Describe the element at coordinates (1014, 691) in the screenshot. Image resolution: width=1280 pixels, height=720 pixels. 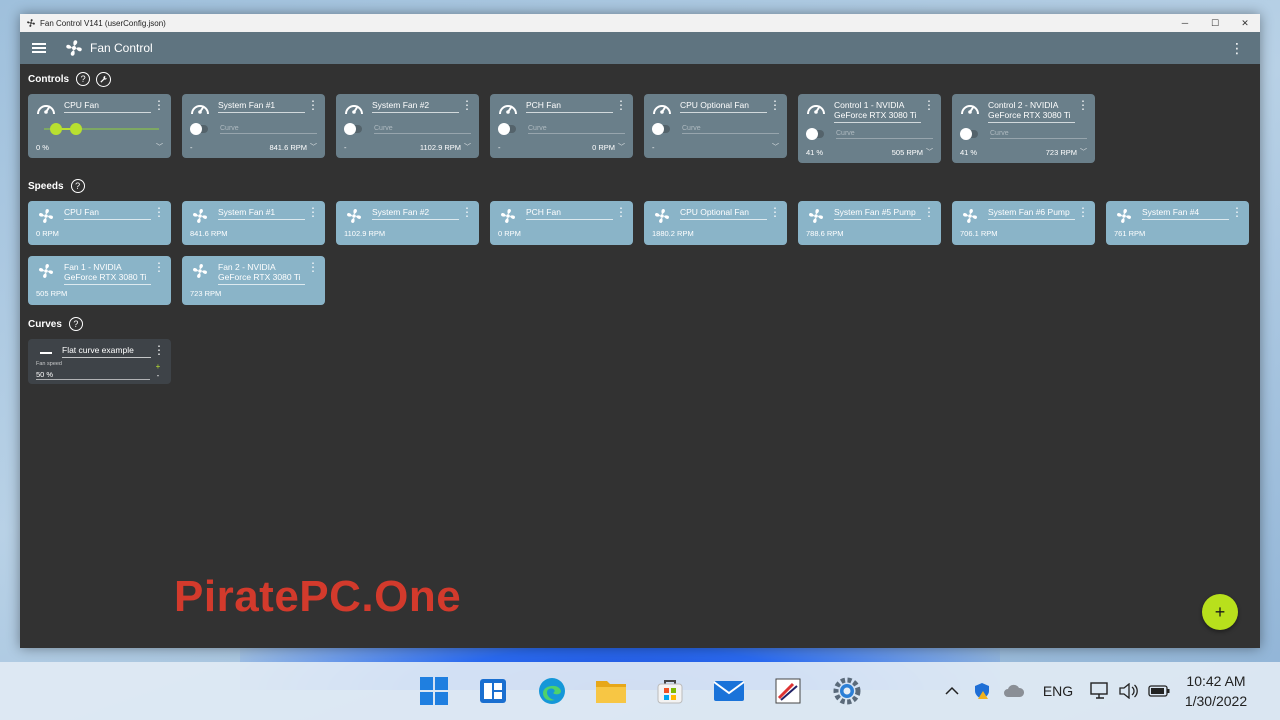
I see `onedrive-cloud-icon` at that location.